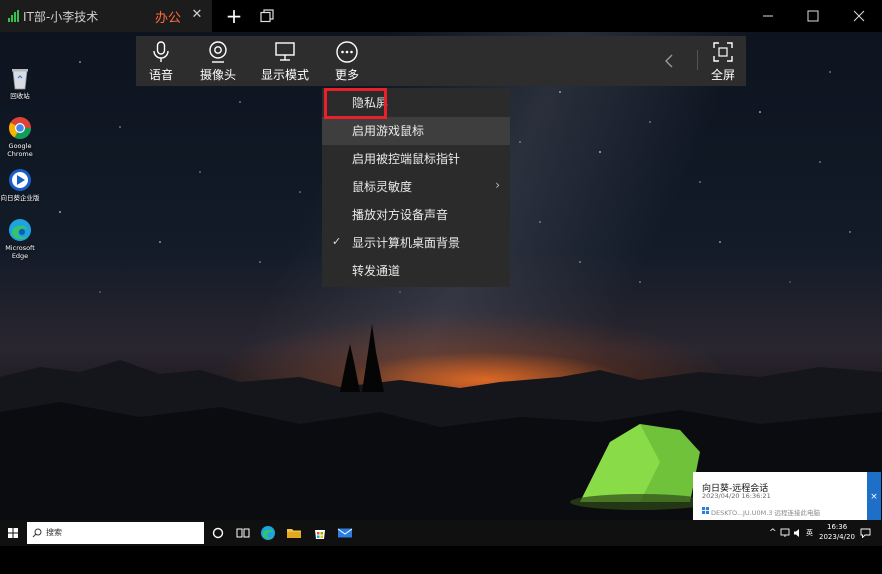 The width and height of the screenshot is (882, 574). What do you see at coordinates (837, 537) in the screenshot?
I see `clock-date: 2023/4/20` at bounding box center [837, 537].